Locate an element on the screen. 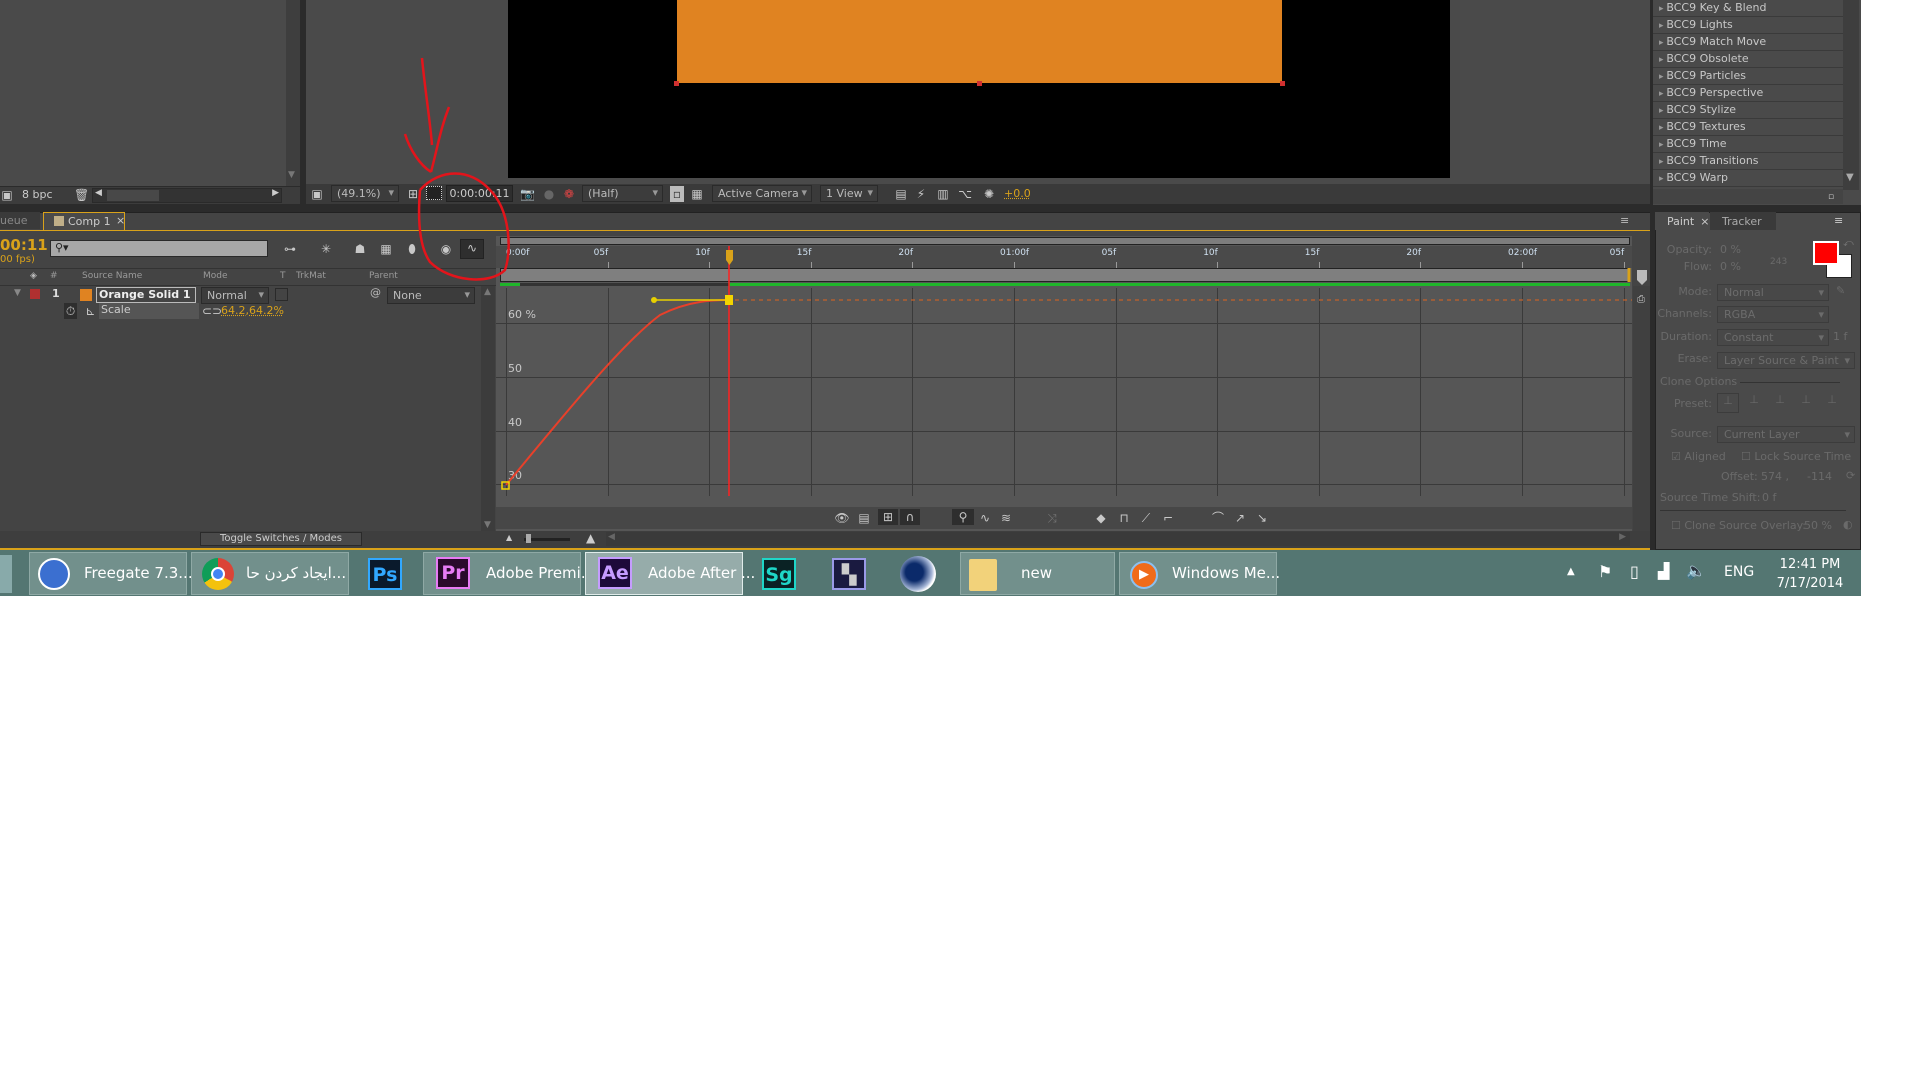  clock-date: 7/17/2014 is located at coordinates (1810, 583).